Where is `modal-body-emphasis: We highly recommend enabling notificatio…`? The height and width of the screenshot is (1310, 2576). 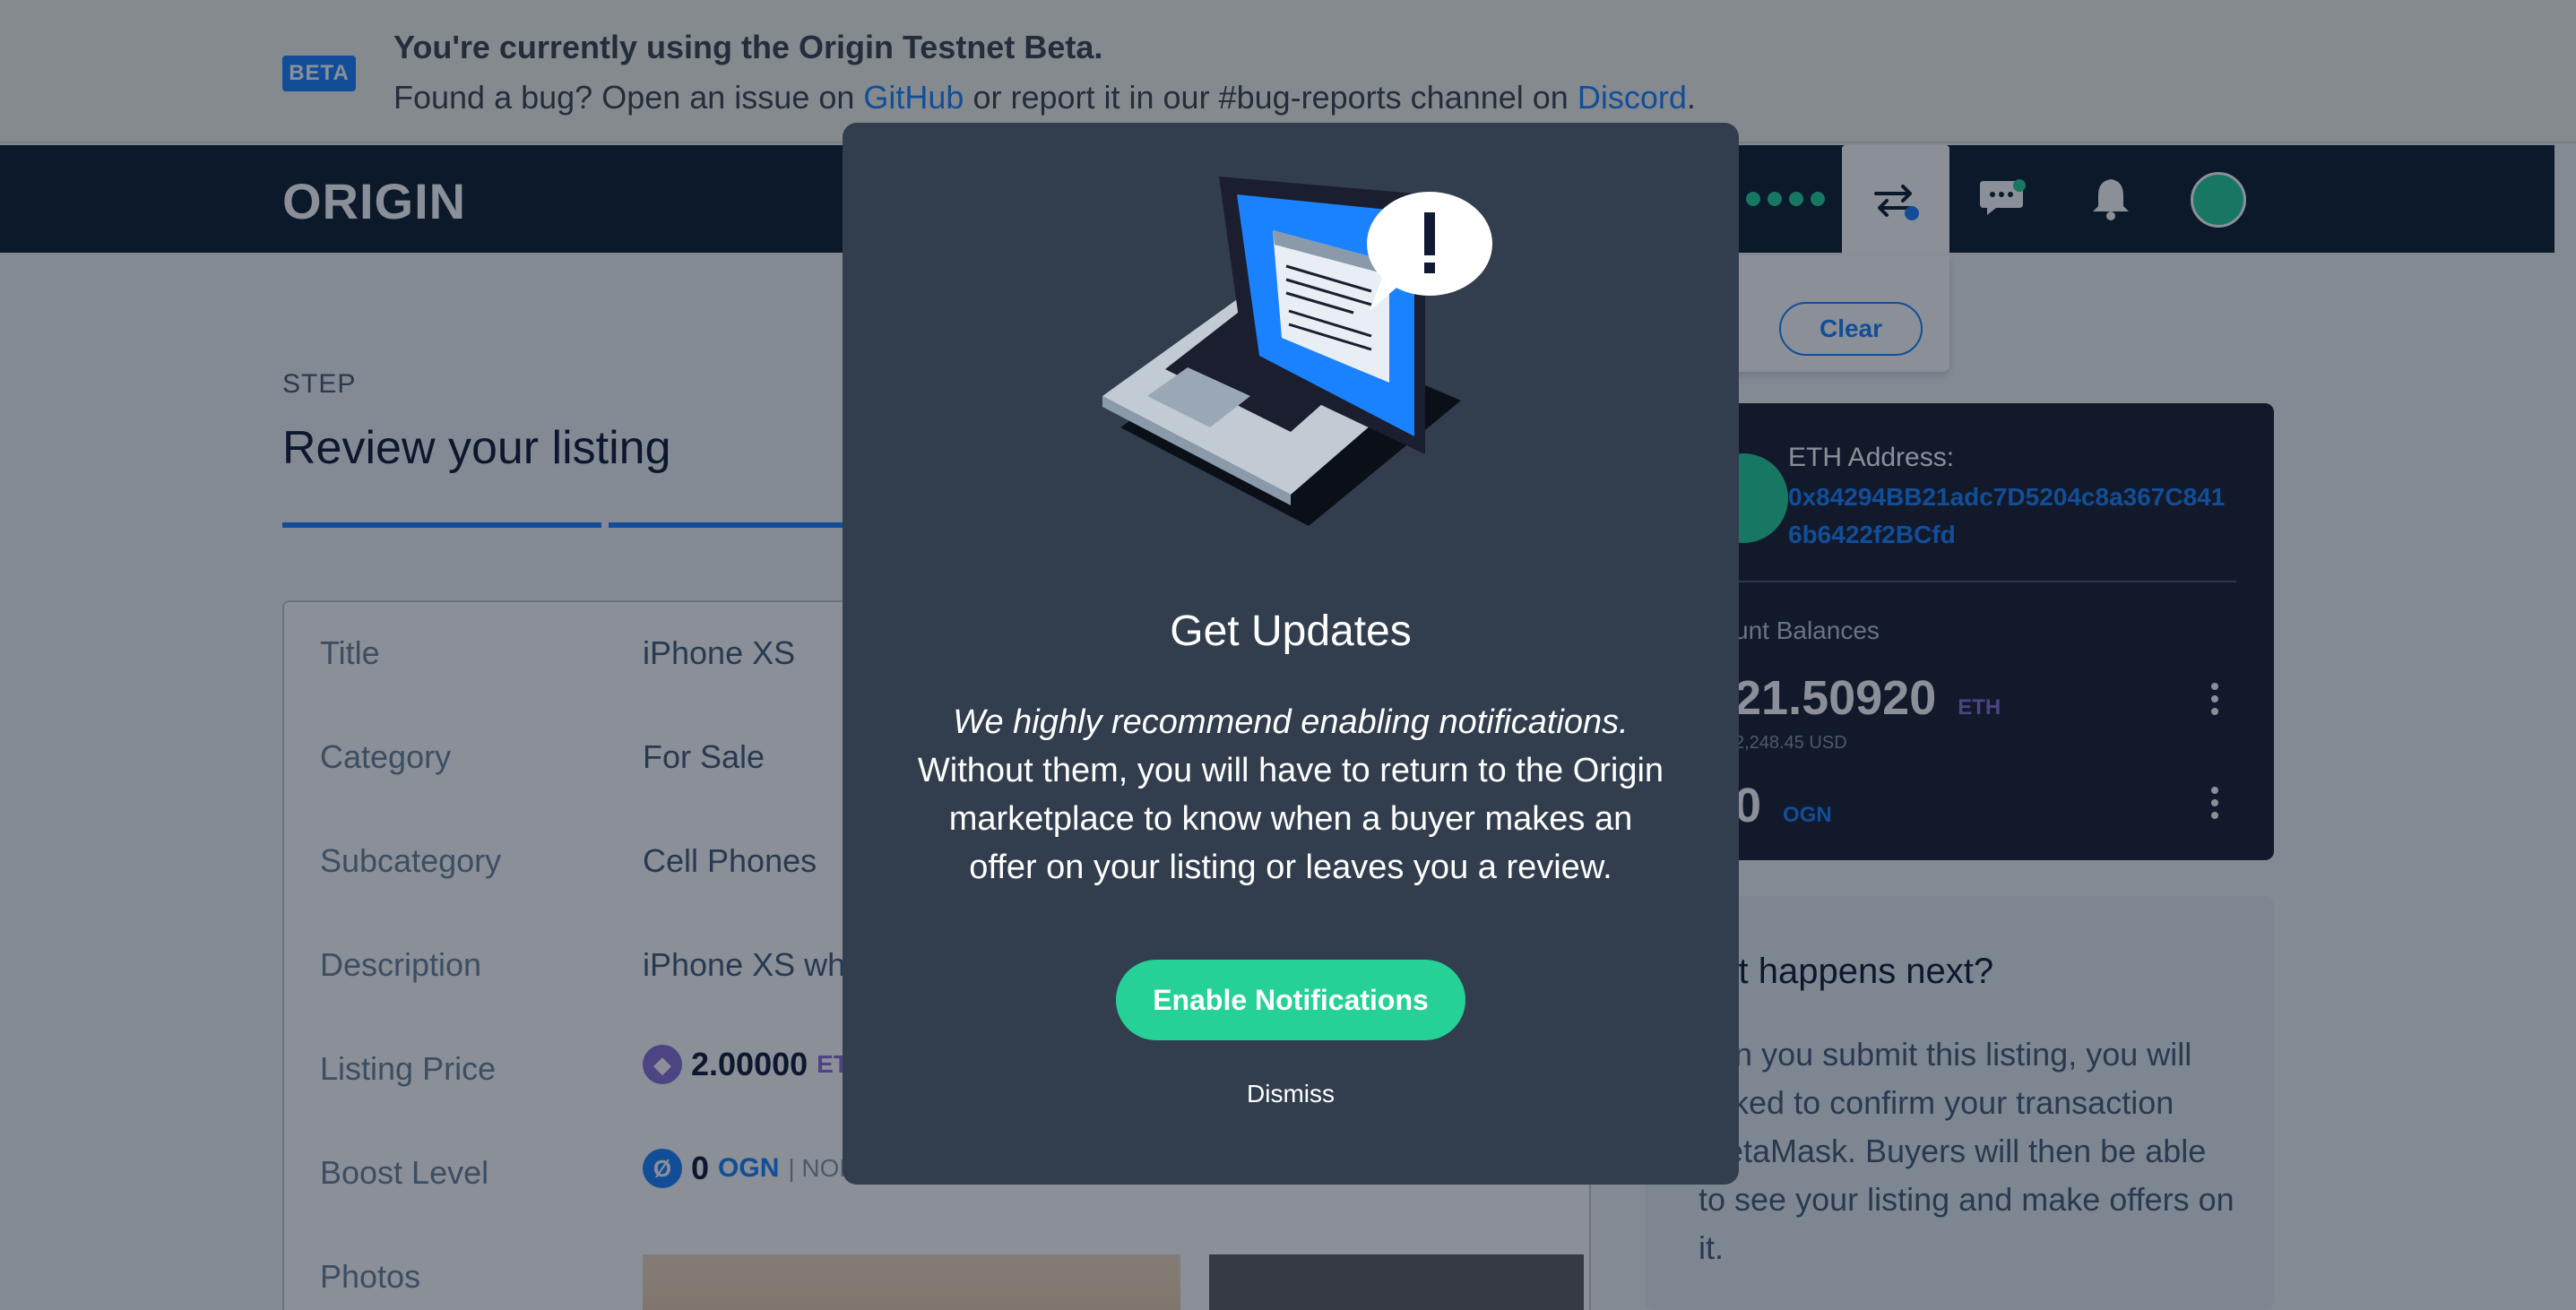
modal-body-emphasis: We highly recommend enabling notificatio… is located at coordinates (1291, 722).